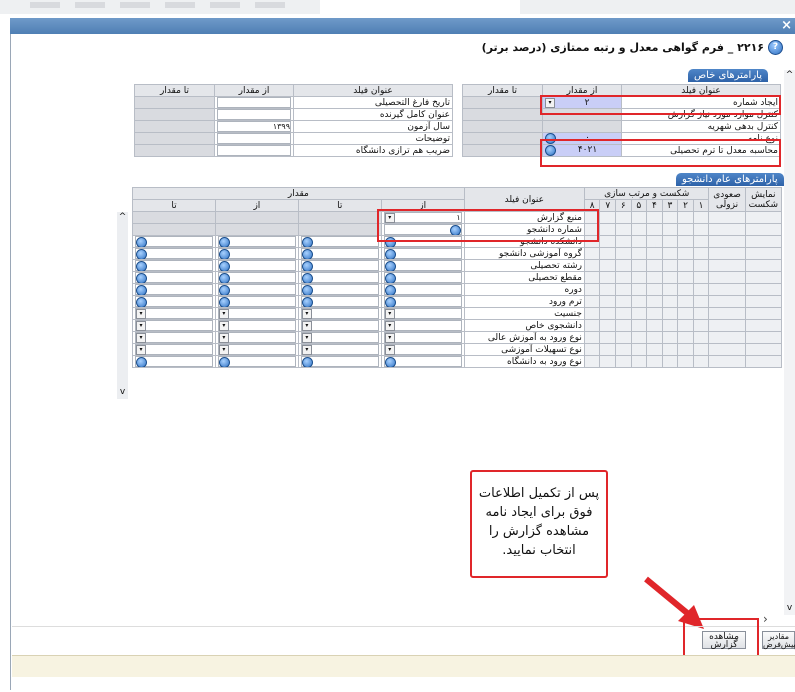 The image size is (795, 692). Describe the element at coordinates (254, 150) in the screenshot. I see `university-coefficient-input` at that location.